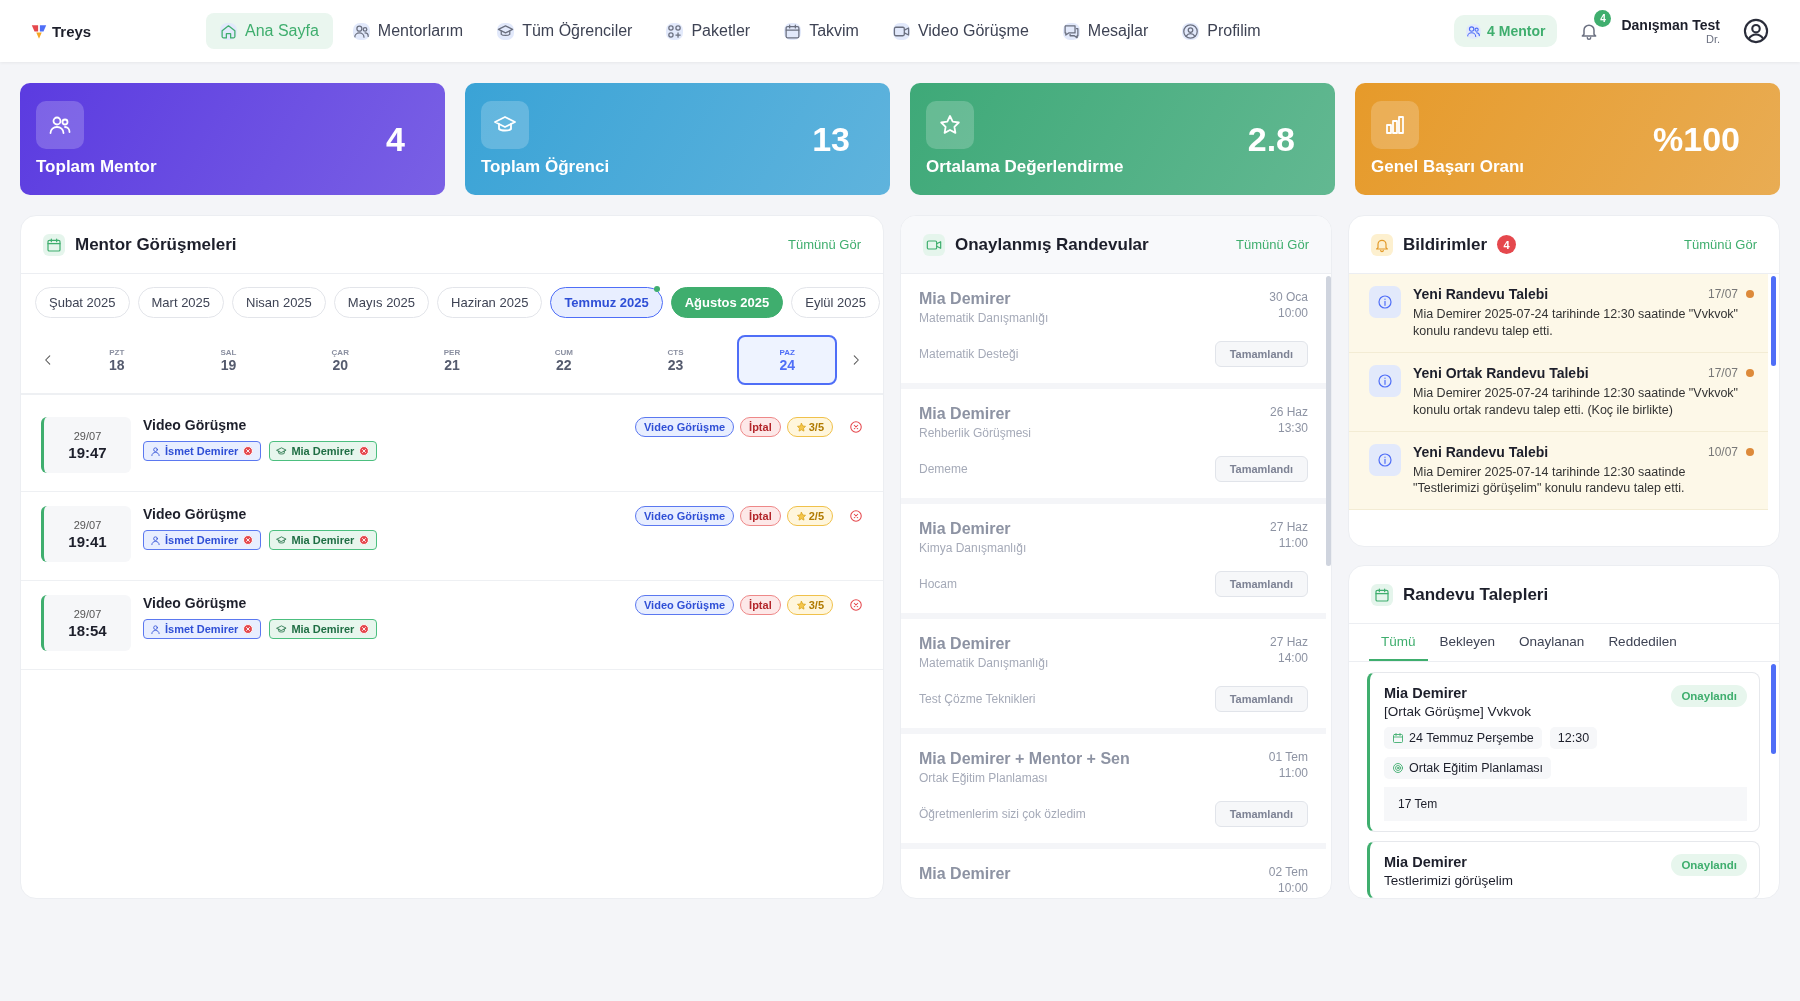  Describe the element at coordinates (1385, 302) in the screenshot. I see `info-icon` at that location.